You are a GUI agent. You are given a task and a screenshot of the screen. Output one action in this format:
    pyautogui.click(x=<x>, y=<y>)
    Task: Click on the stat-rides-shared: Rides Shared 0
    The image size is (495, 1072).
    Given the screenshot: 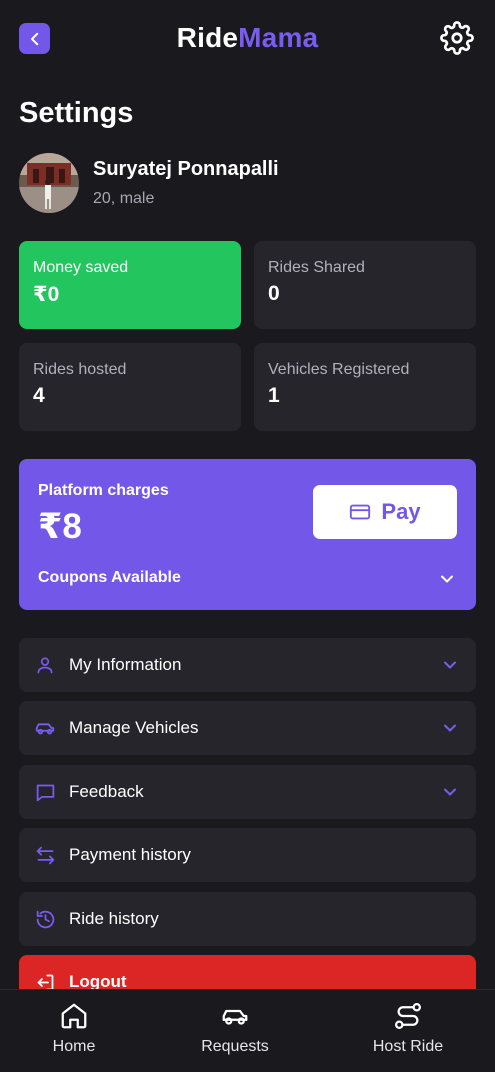 What is the action you would take?
    pyautogui.click(x=365, y=285)
    